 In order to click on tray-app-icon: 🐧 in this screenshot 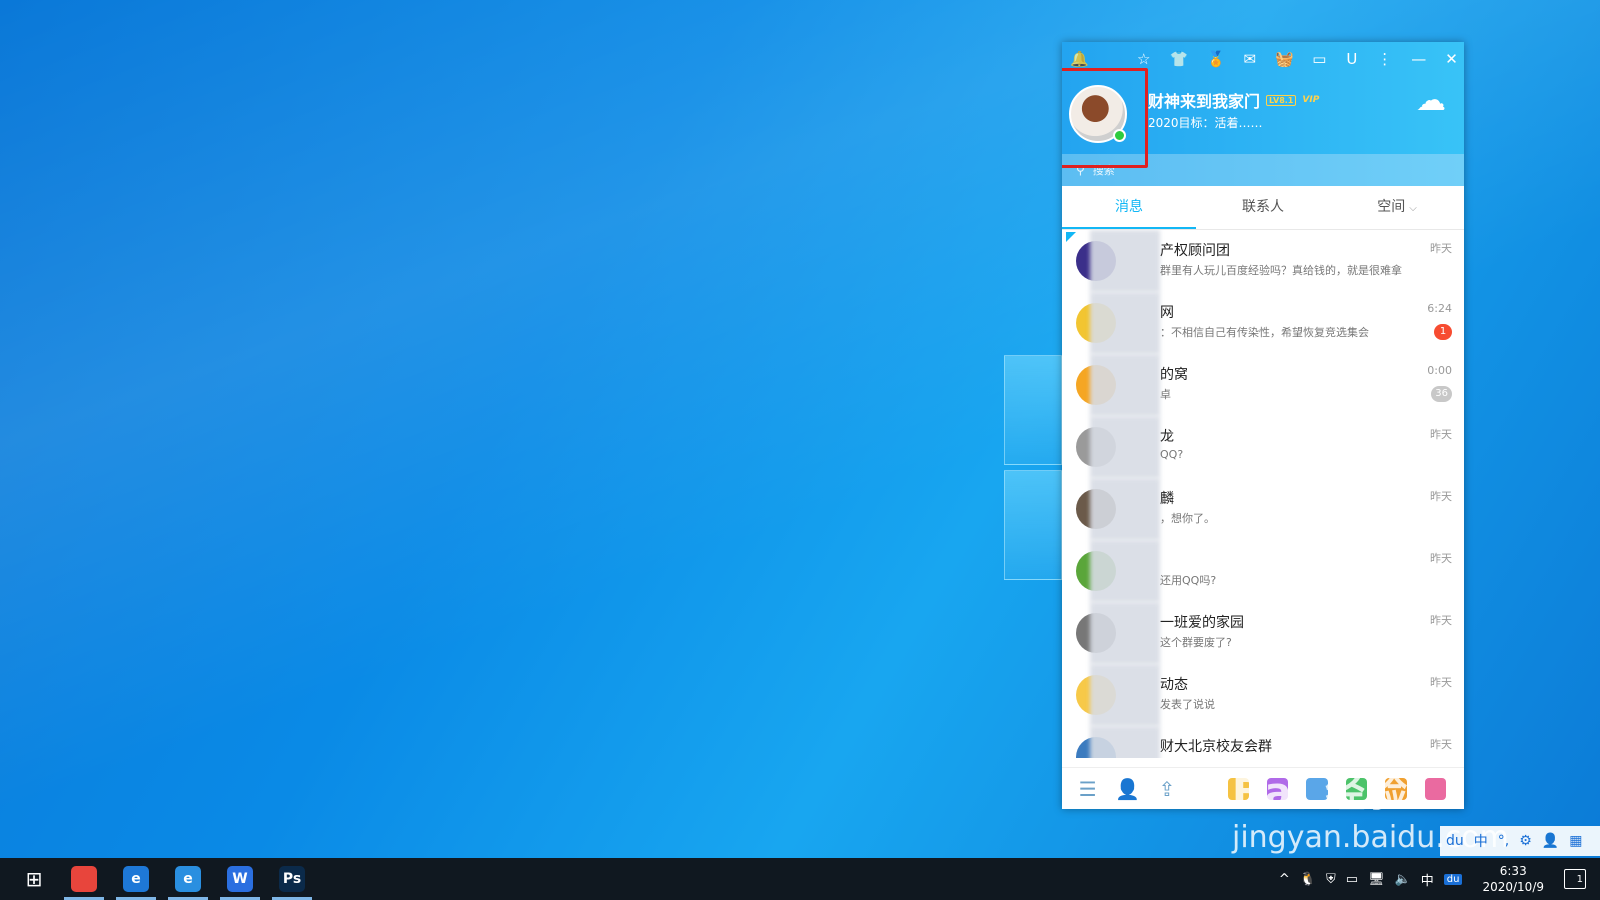, I will do `click(1308, 879)`.